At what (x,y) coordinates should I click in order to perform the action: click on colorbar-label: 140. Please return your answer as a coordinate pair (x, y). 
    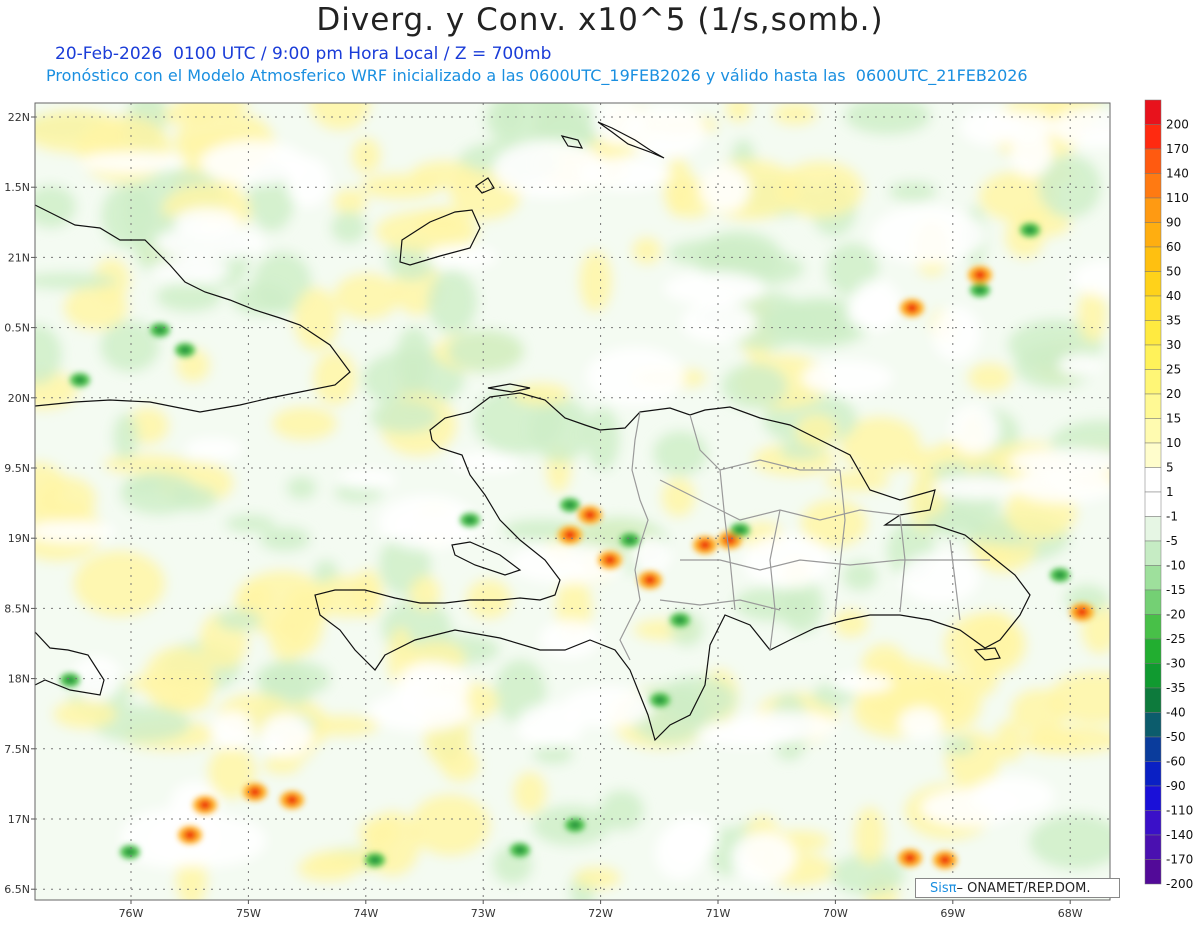
    Looking at the image, I should click on (1177, 174).